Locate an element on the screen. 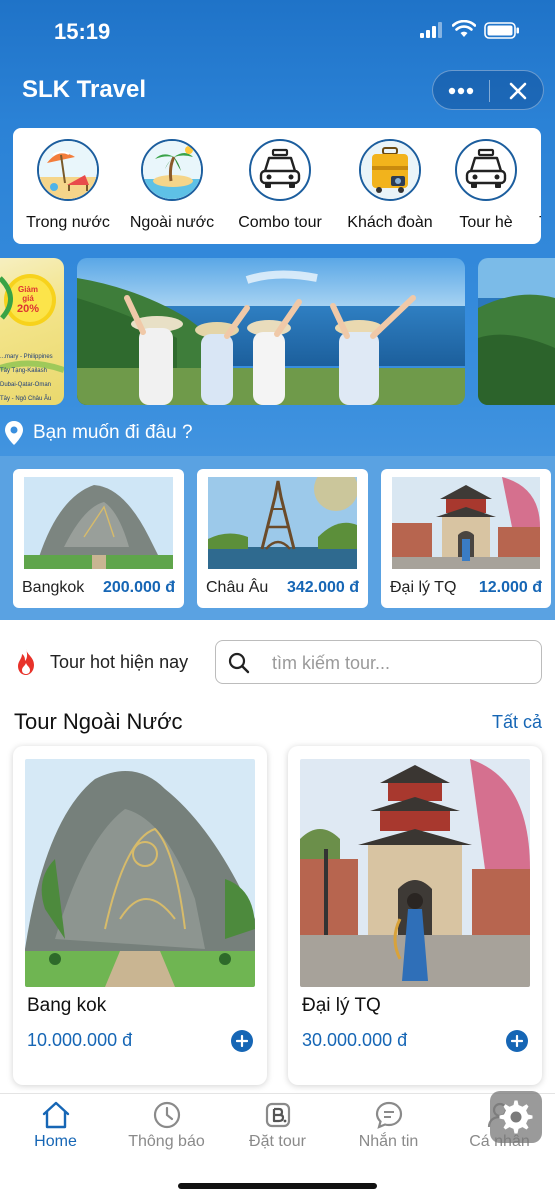 The image size is (555, 1200). search-input is located at coordinates (402, 663).